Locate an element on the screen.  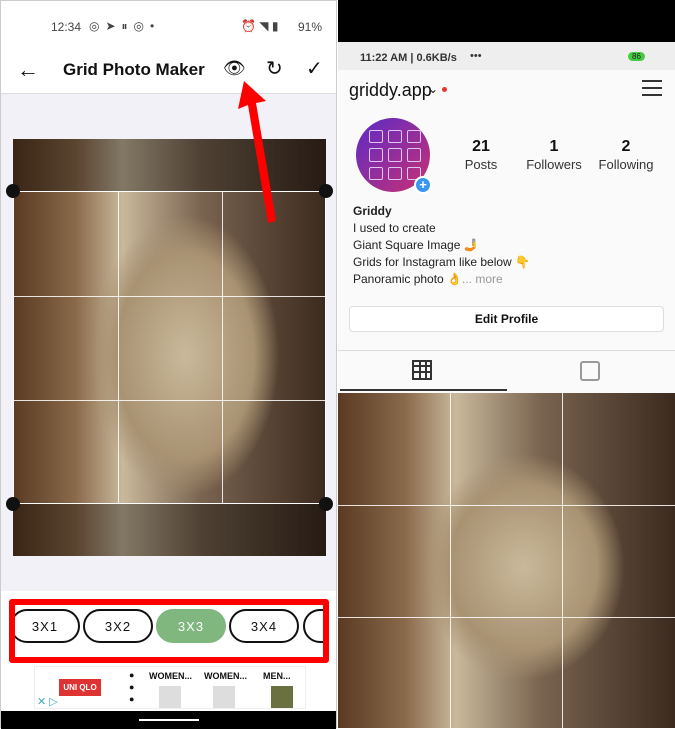
grid-option-more is located at coordinates (313, 626).